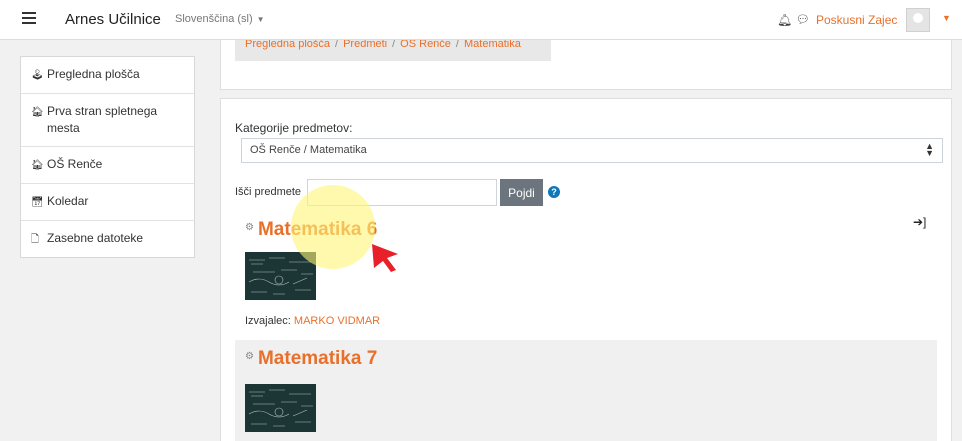 The height and width of the screenshot is (441, 962). I want to click on course-teacher: Izvajalec: MARKO VIDMAR, so click(312, 321).